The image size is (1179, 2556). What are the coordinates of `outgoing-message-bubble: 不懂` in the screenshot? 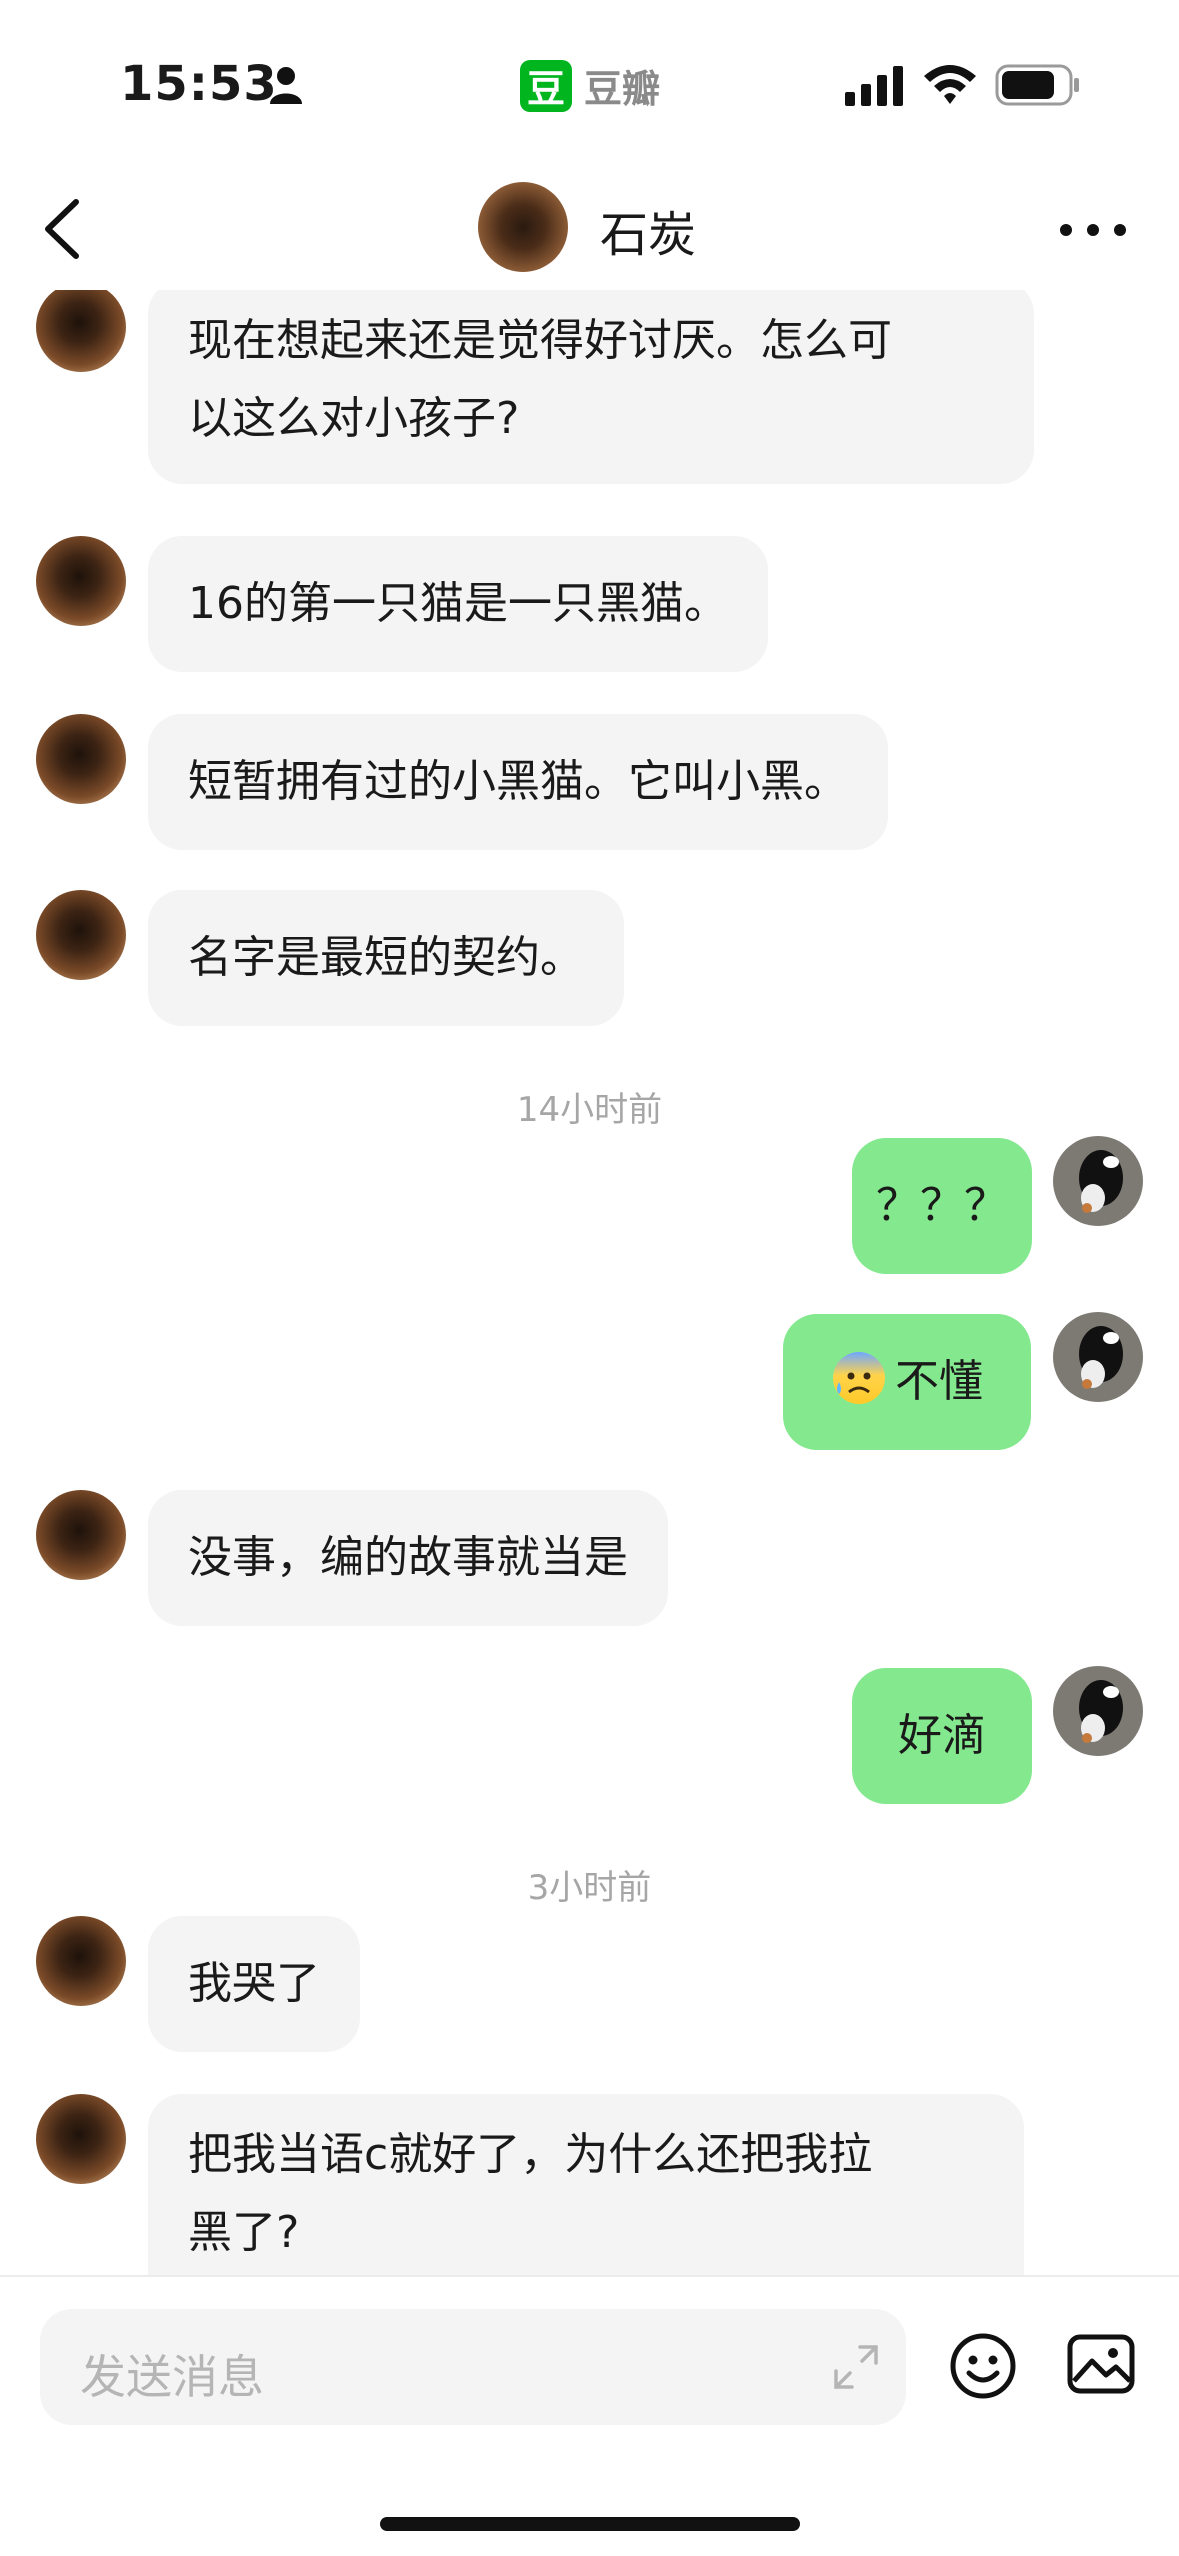 It's located at (907, 1382).